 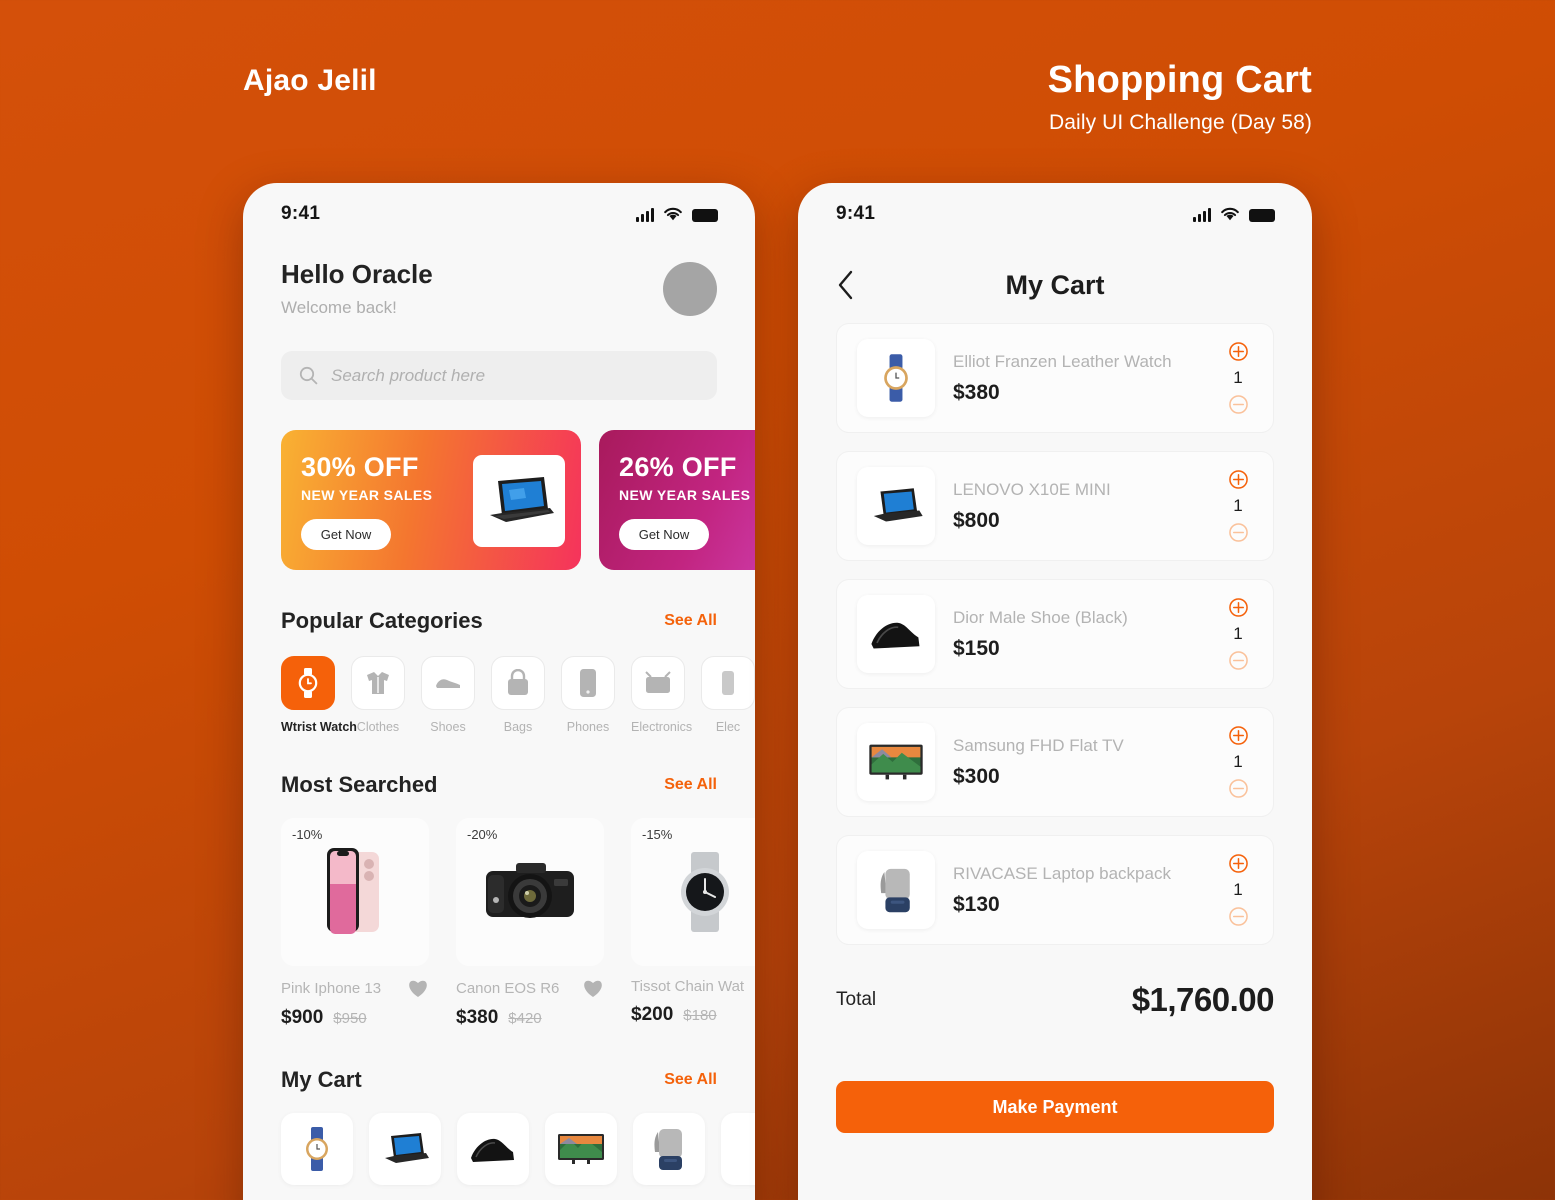 What do you see at coordinates (499, 785) in the screenshot?
I see `most-searched-header: Most Searched See All` at bounding box center [499, 785].